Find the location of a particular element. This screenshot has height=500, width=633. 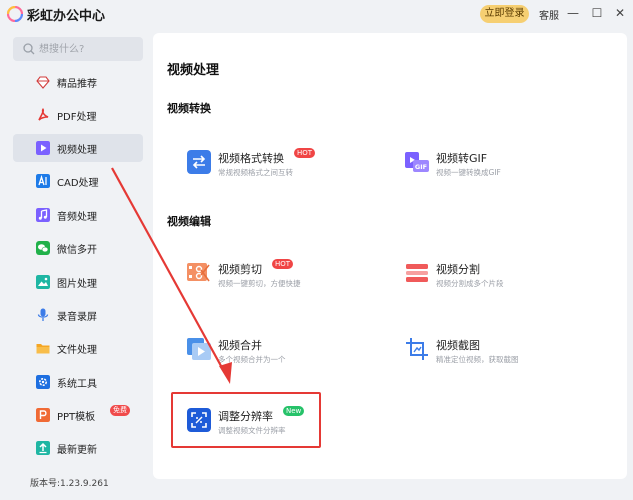

tool-desc: 视频一键转换成GIF is located at coordinates (468, 172).